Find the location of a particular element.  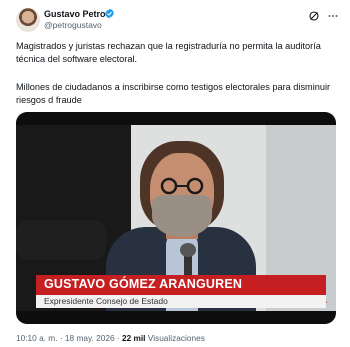

more-options-icon is located at coordinates (333, 16).